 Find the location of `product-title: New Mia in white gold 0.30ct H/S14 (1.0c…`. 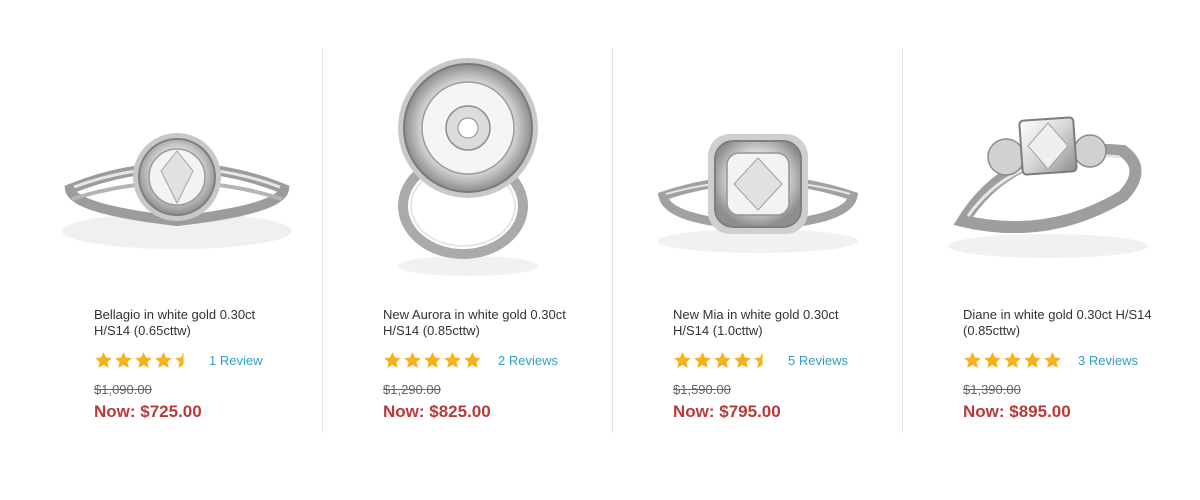

product-title: New Mia in white gold 0.30ct H/S14 (1.0c… is located at coordinates (773, 323).